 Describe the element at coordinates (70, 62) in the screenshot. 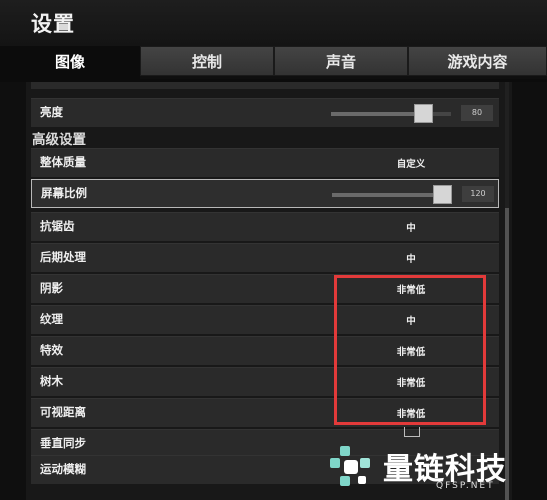

I see `tab-graphics: 图像` at that location.